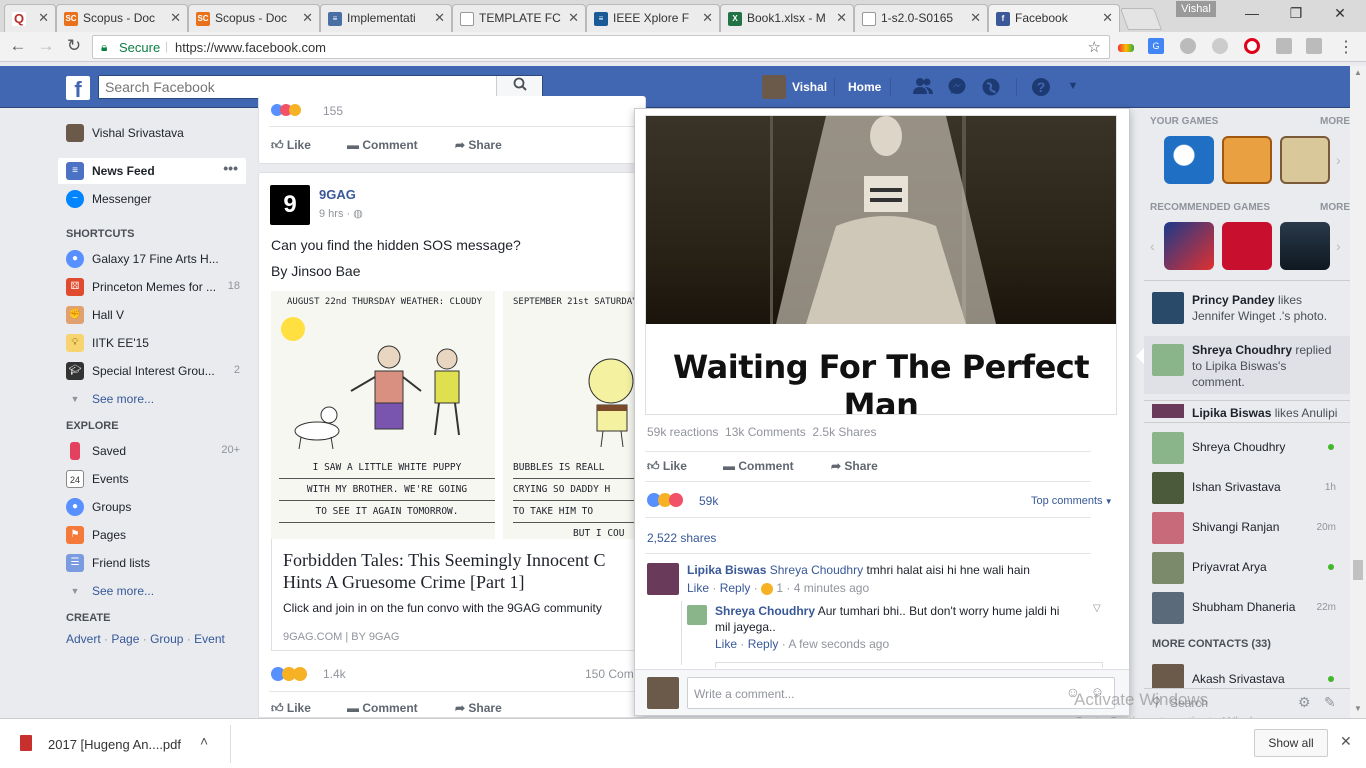 Image resolution: width=1366 pixels, height=768 pixels. What do you see at coordinates (1291, 743) in the screenshot?
I see `show-all-downloads-button: Show all` at bounding box center [1291, 743].